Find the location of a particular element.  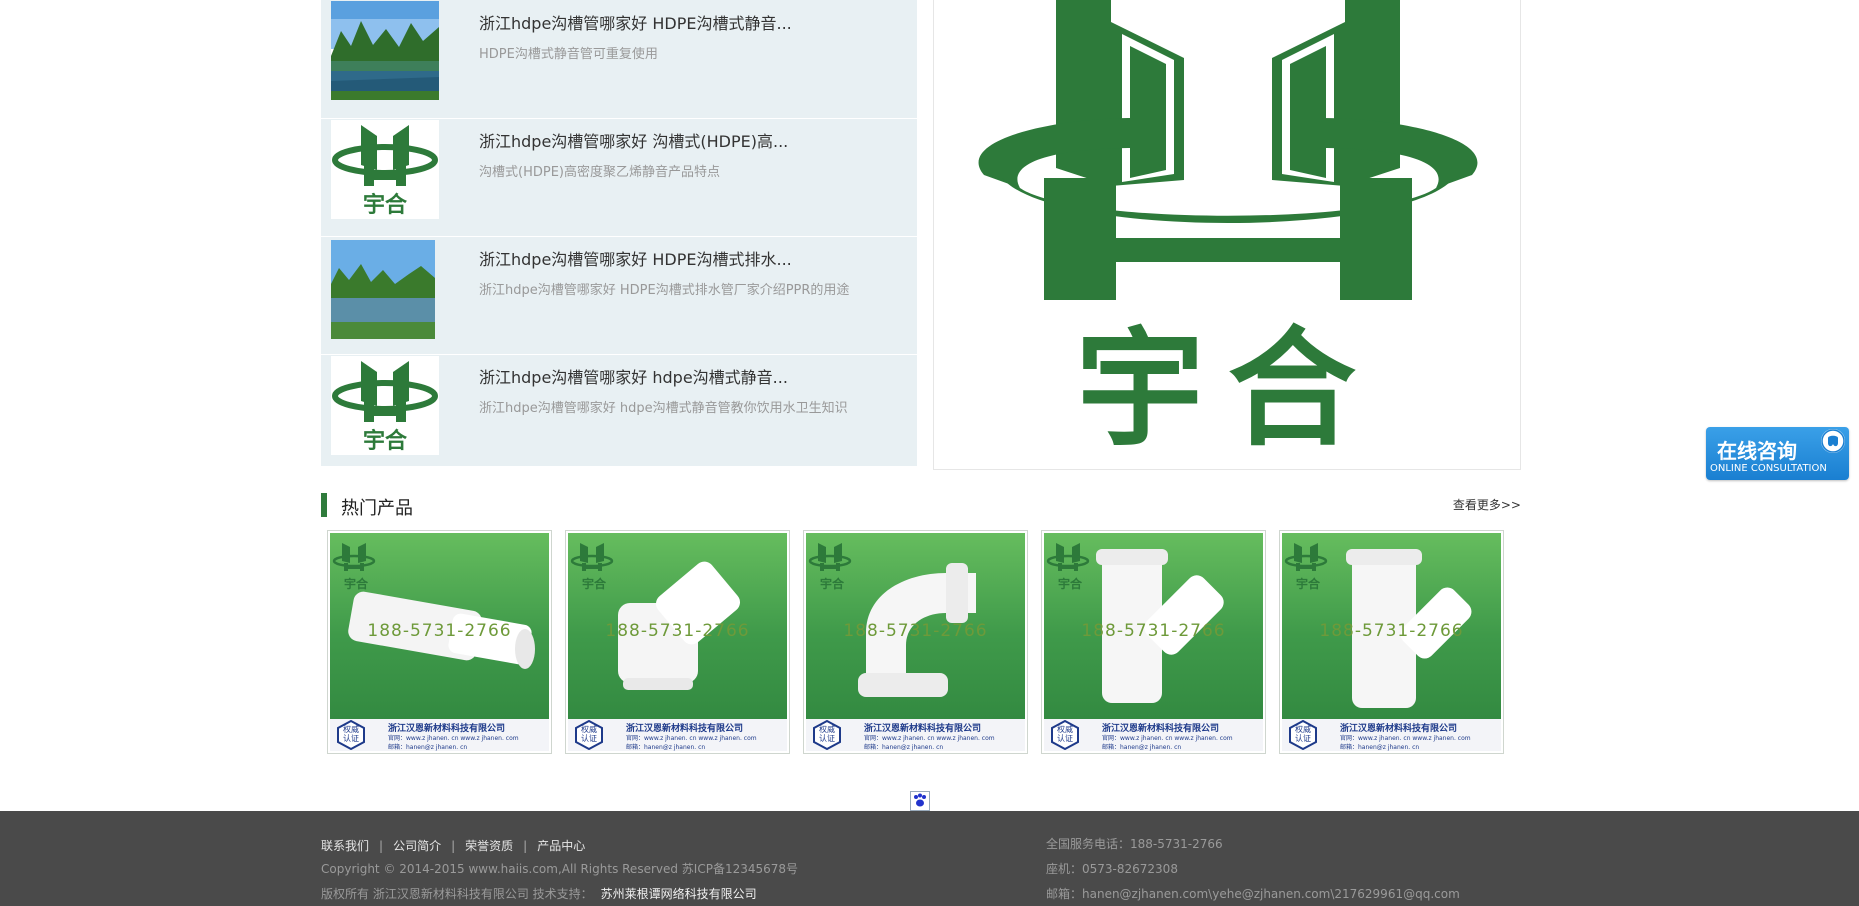

paw-icon is located at coordinates (920, 801).